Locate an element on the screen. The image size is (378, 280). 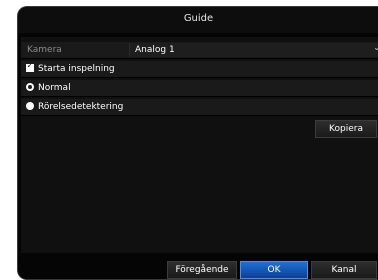
start-recording-checkbox: ✓ is located at coordinates (30, 66).